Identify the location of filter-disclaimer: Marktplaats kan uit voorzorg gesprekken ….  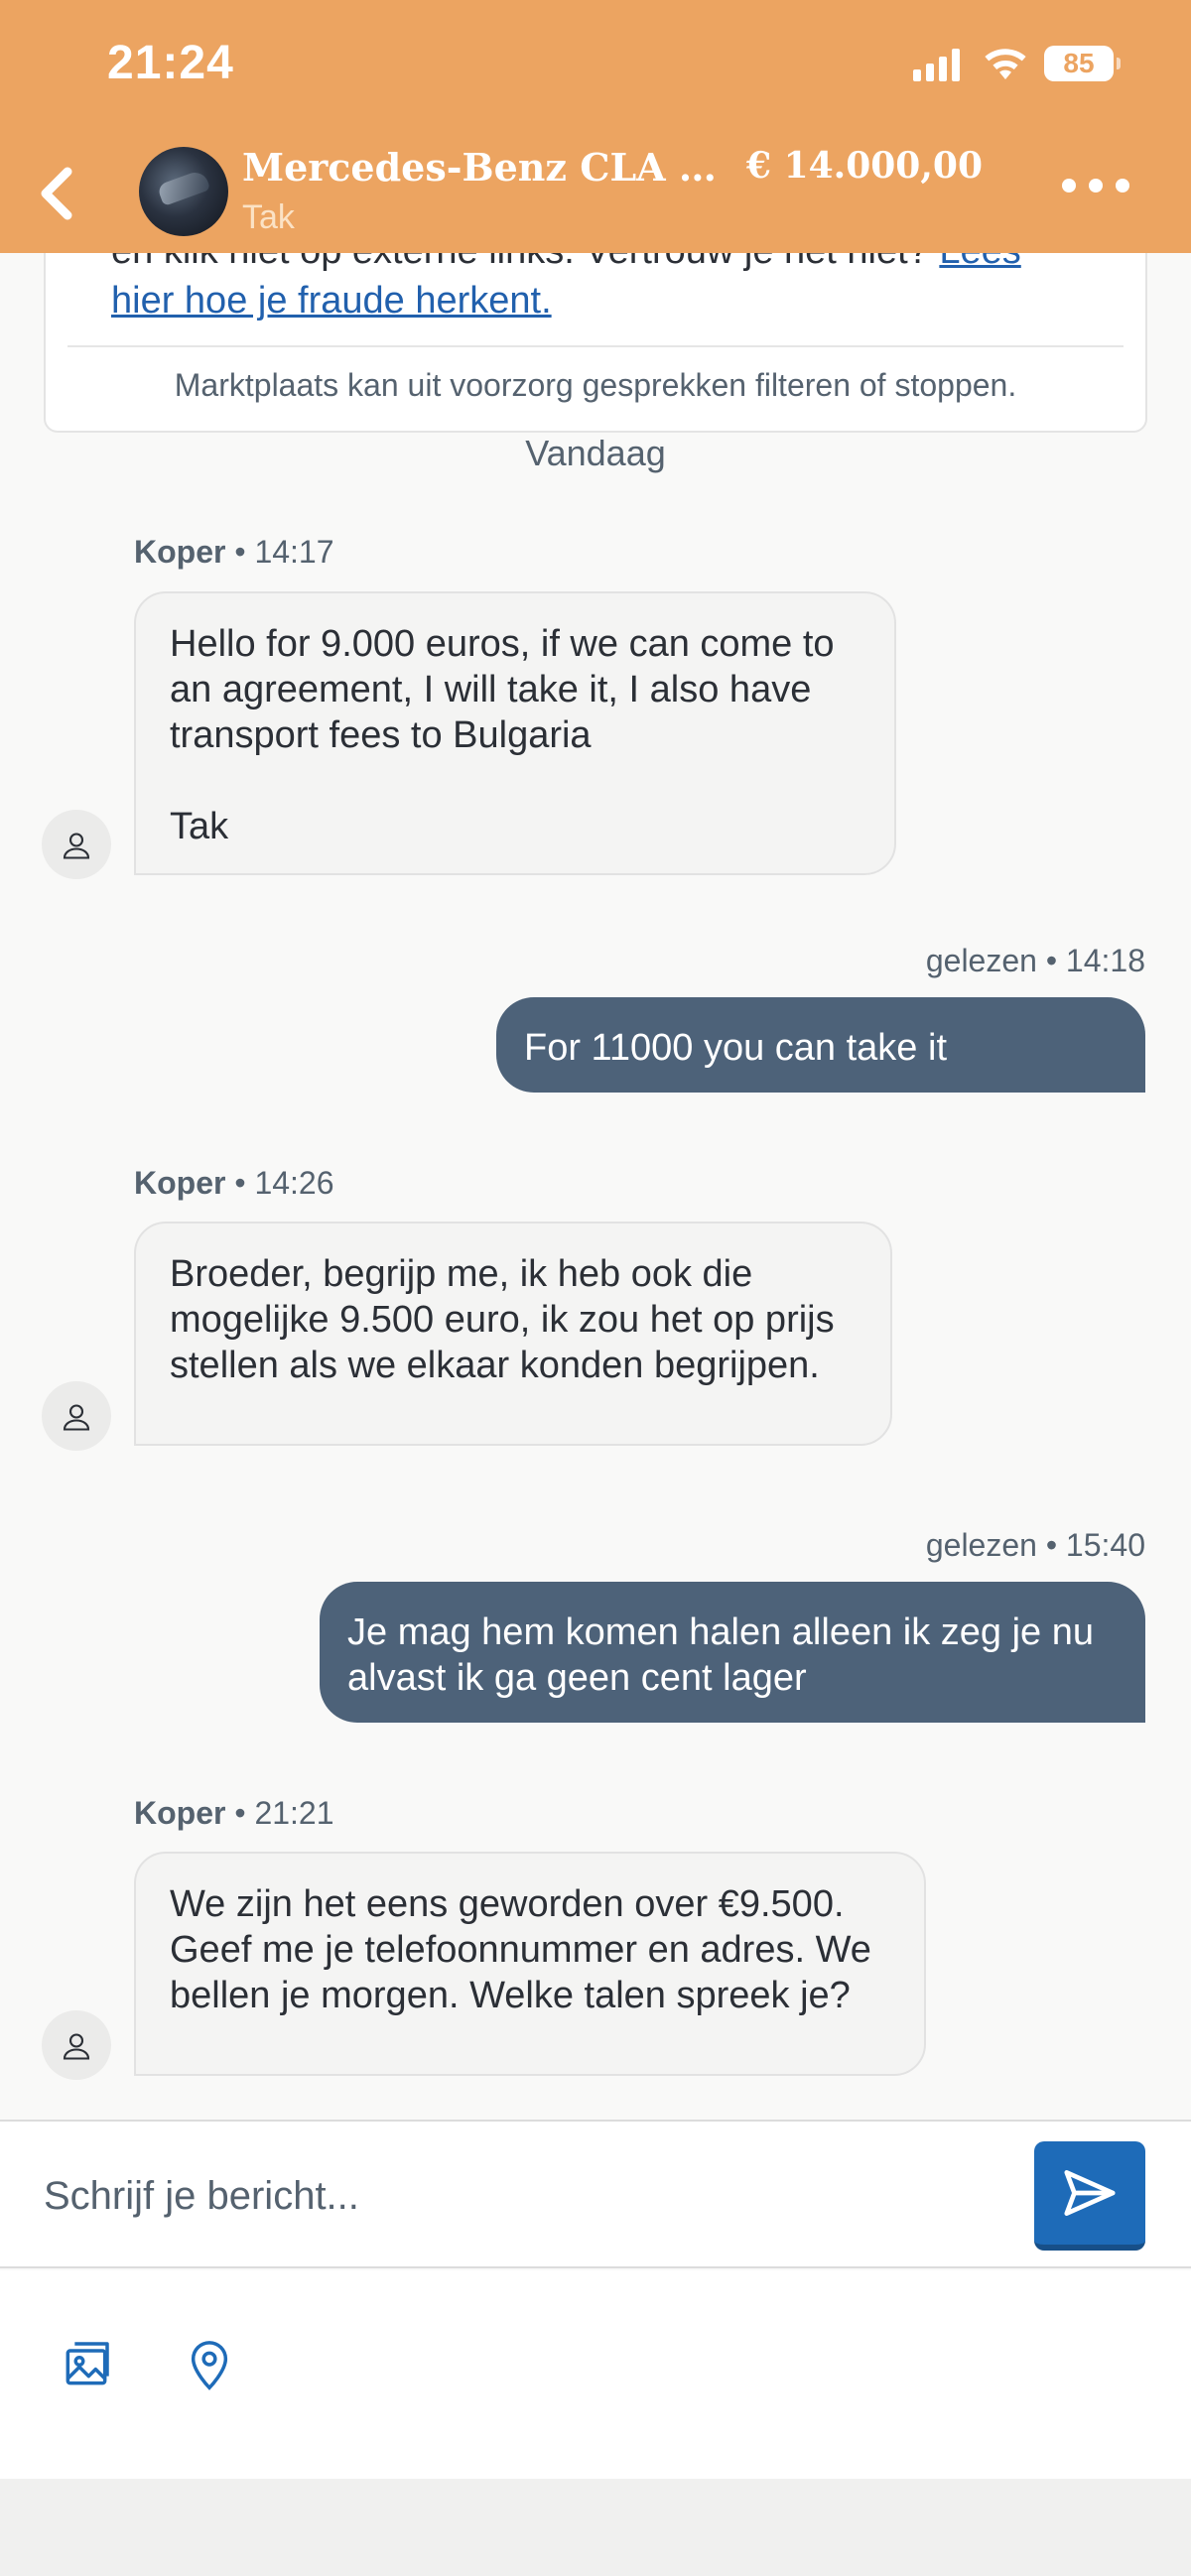
(595, 385).